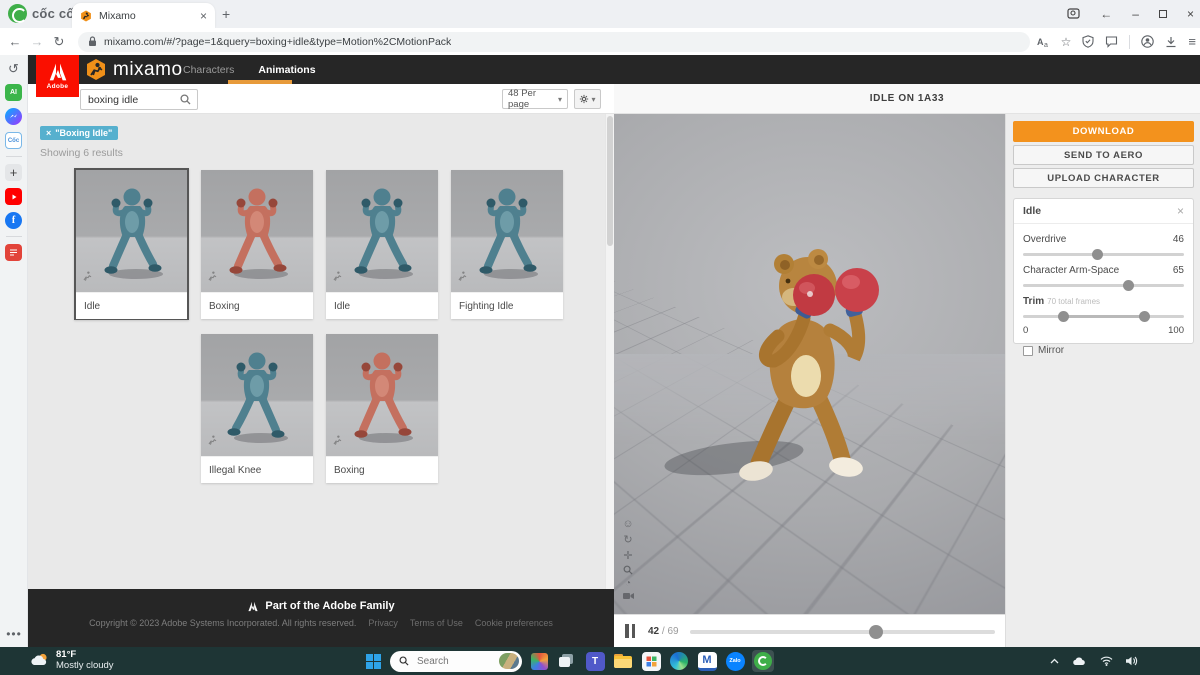  Describe the element at coordinates (735, 661) in the screenshot. I see `zalo-app-icon: Zalo` at that location.